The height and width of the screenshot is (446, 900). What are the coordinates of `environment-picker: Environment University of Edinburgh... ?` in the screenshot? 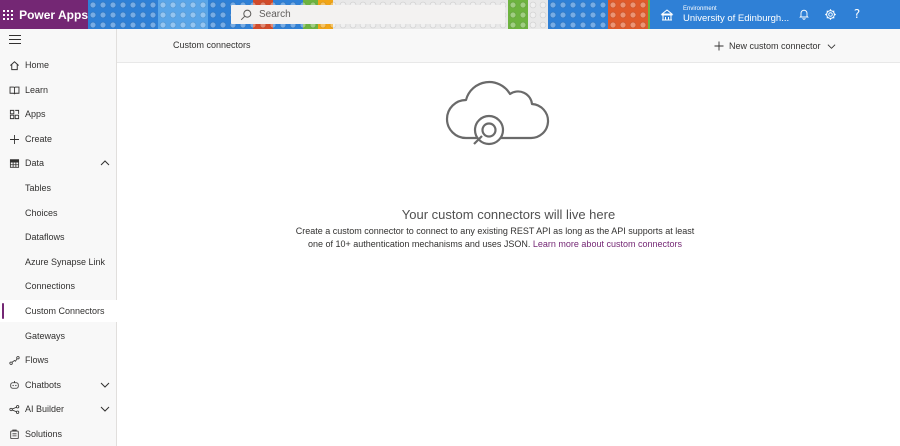 It's located at (775, 14).